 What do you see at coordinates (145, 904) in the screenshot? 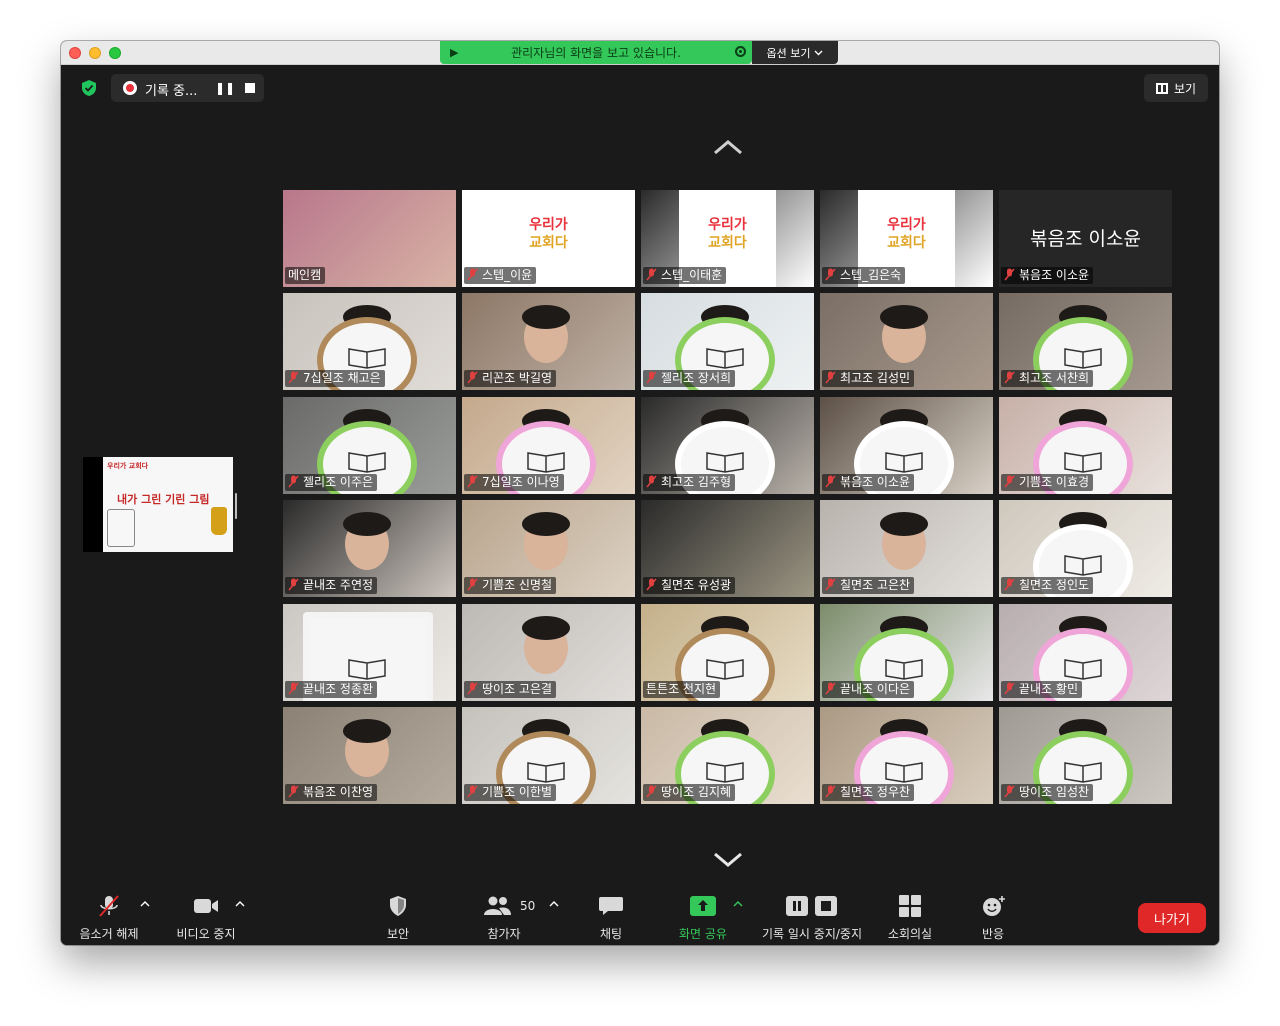
I see `audio-options-caret-icon` at bounding box center [145, 904].